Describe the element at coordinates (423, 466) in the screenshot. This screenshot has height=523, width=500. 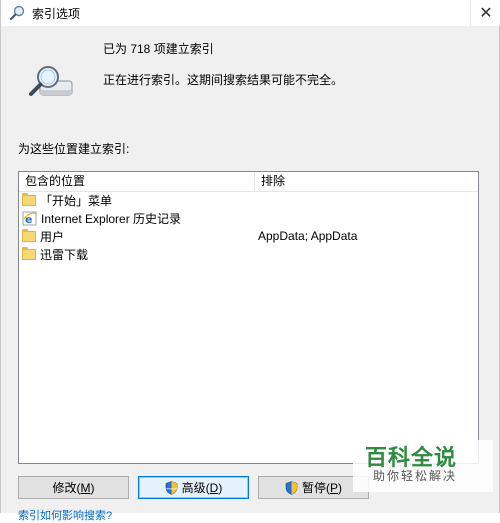
I see `watermark: 百科全说 助你轻松解决` at that location.